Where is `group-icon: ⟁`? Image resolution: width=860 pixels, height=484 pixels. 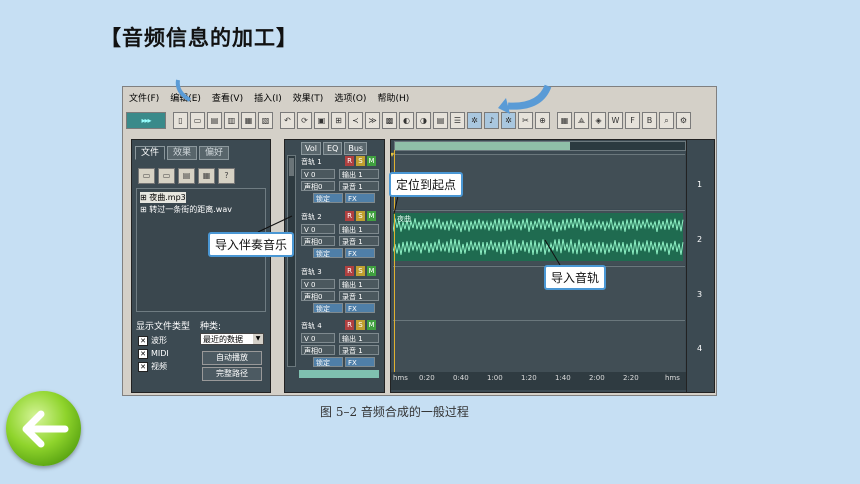 group-icon: ⟁ is located at coordinates (581, 120).